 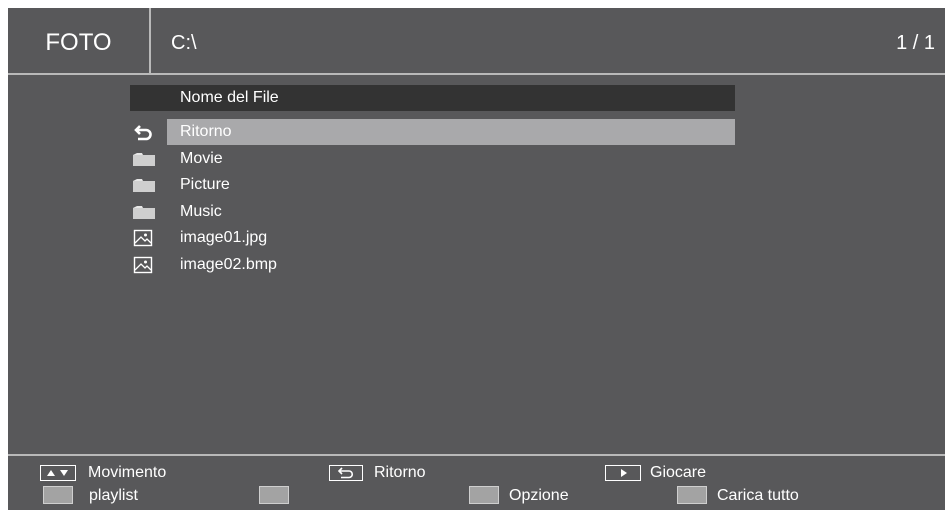 I want to click on blue-color-key-icon, so click(x=692, y=495).